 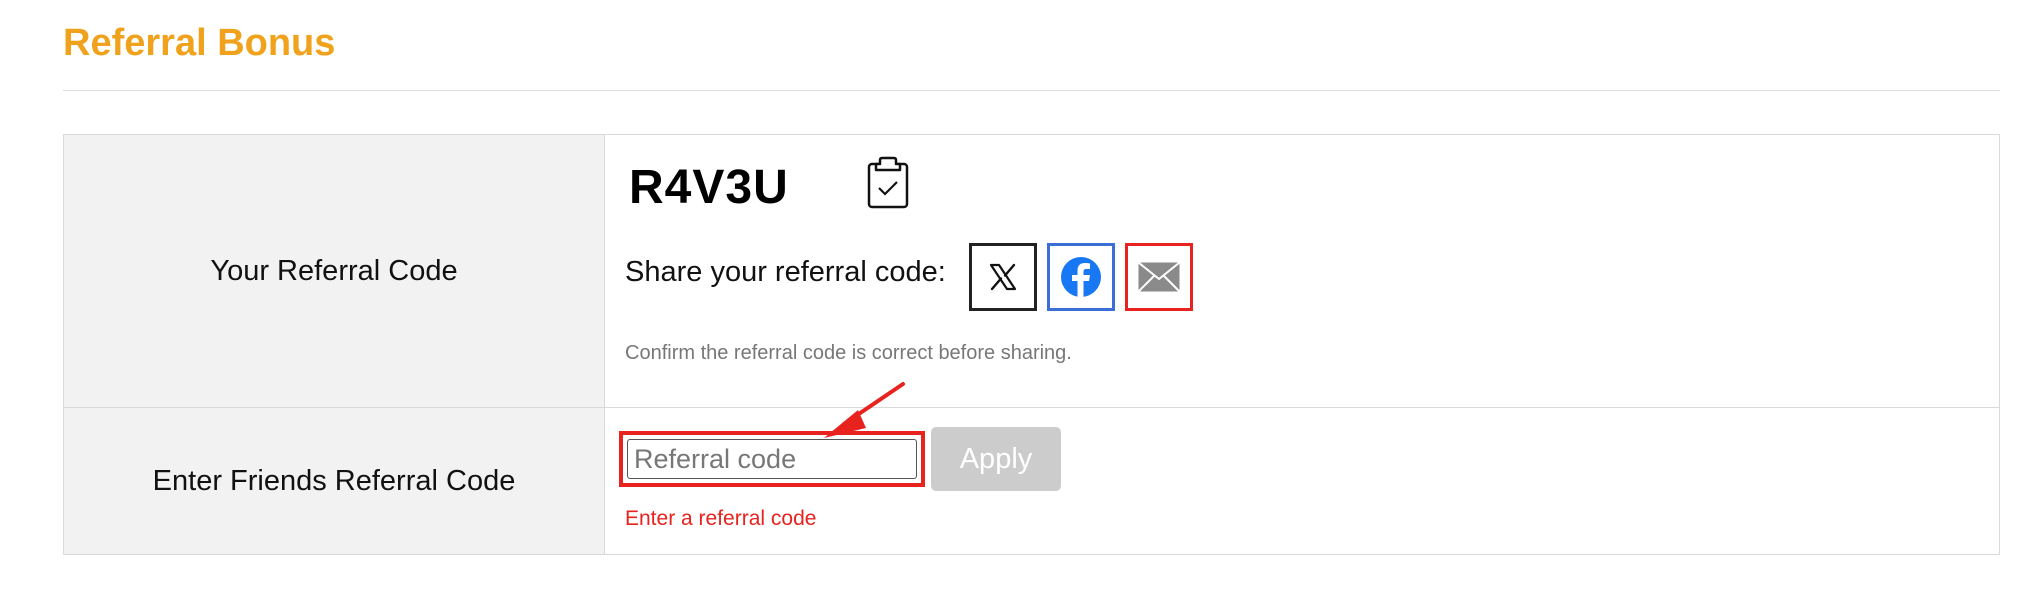 I want to click on referral-code: R4V3U, so click(x=709, y=187).